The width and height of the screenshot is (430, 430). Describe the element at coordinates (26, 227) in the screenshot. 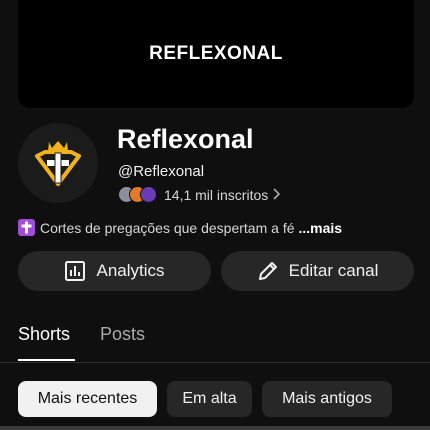

I see `latin-cross-icon` at that location.